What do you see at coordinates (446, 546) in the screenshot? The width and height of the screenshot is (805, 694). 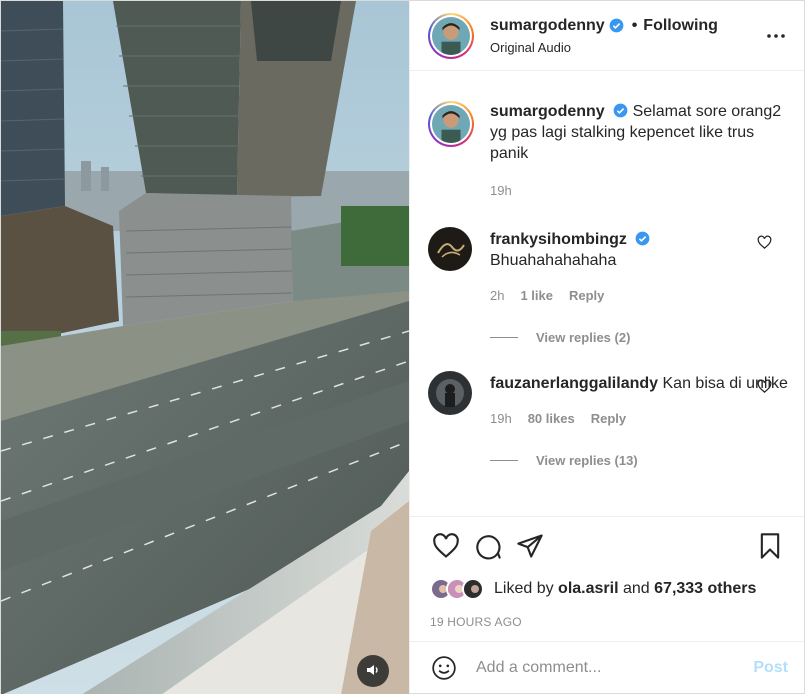 I see `like-heart-icon` at bounding box center [446, 546].